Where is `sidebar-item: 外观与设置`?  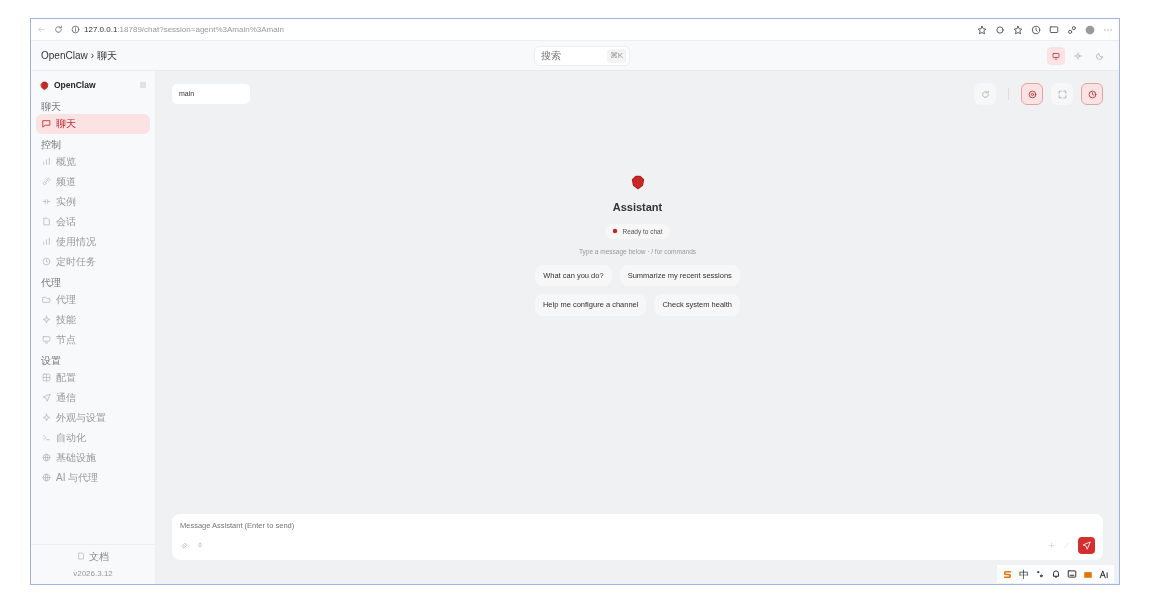
sidebar-item: 外观与设置 is located at coordinates (93, 417).